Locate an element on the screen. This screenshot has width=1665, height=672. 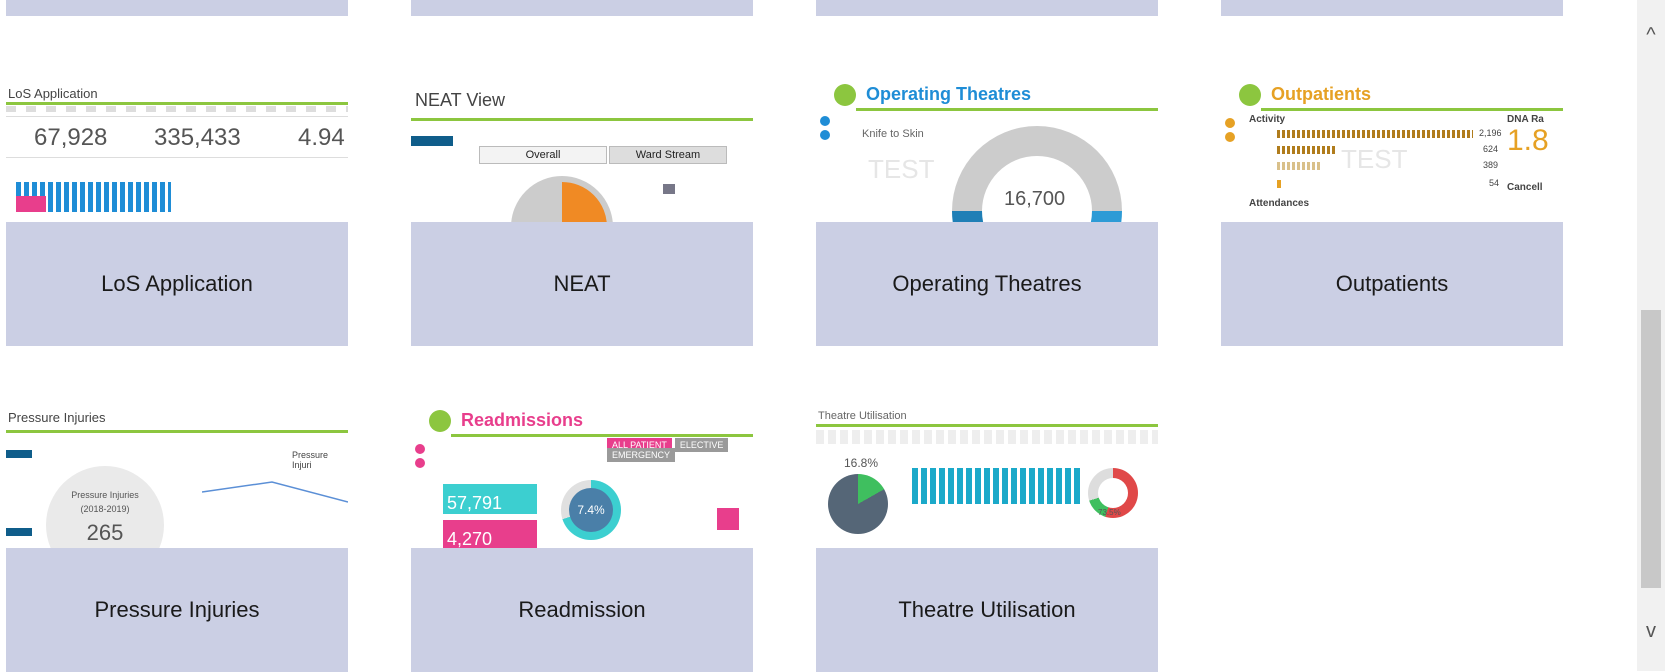
card-caption: NEAT is located at coordinates (582, 284).